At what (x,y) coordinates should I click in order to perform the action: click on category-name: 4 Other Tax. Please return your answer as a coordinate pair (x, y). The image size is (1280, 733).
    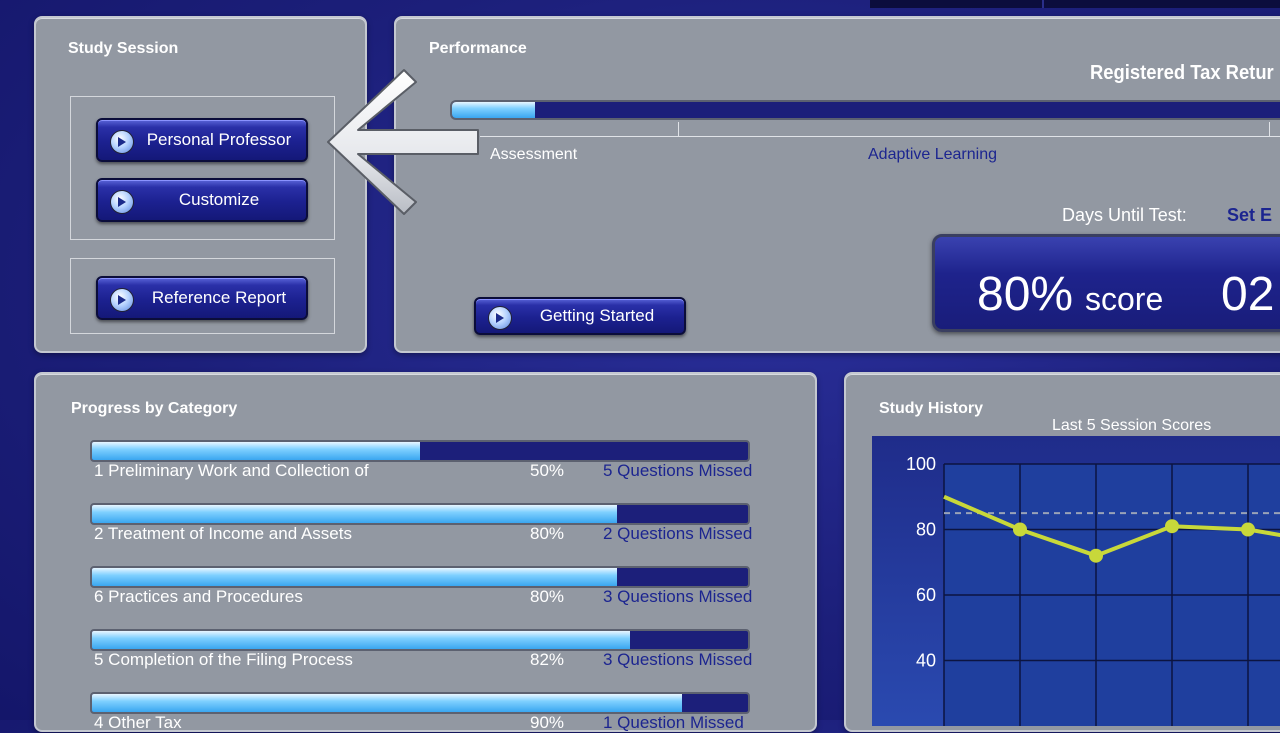
    Looking at the image, I should click on (138, 722).